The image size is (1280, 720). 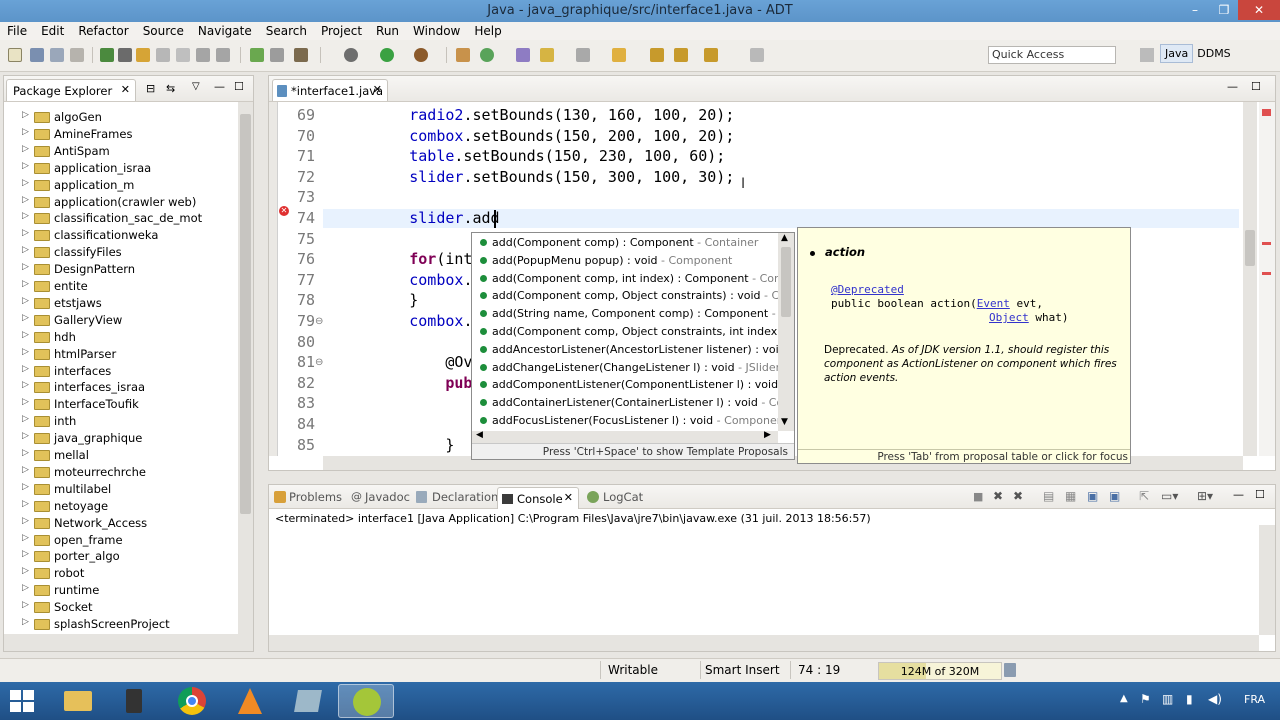 What do you see at coordinates (196, 86) in the screenshot?
I see `view-menu-icon: ▽` at bounding box center [196, 86].